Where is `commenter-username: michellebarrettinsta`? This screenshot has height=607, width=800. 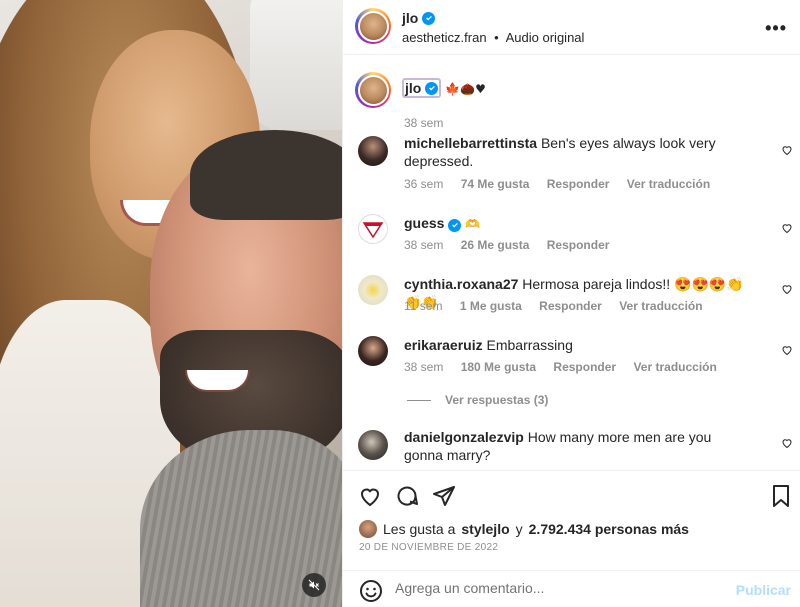 commenter-username: michellebarrettinsta is located at coordinates (470, 143).